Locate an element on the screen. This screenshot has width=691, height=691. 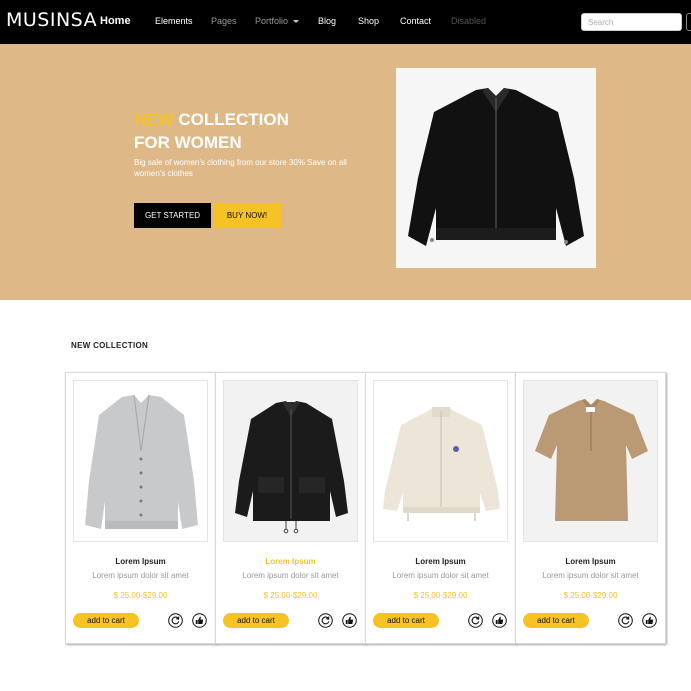
nav-portfolio: Portfolio is located at coordinates (277, 21).